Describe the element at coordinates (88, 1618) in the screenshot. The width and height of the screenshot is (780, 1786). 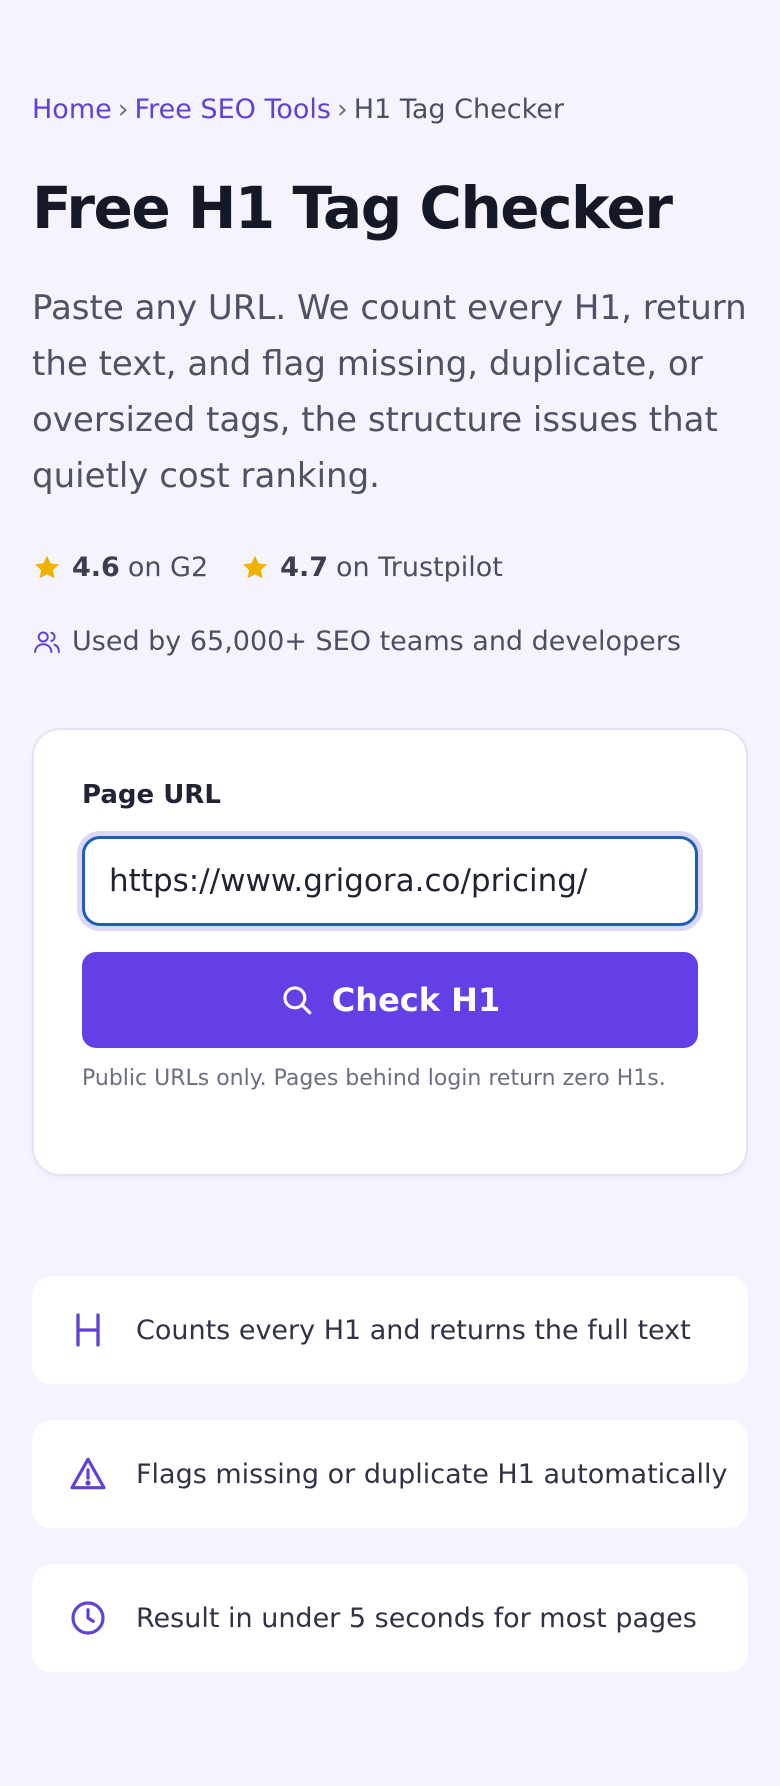
I see `clock-icon` at that location.